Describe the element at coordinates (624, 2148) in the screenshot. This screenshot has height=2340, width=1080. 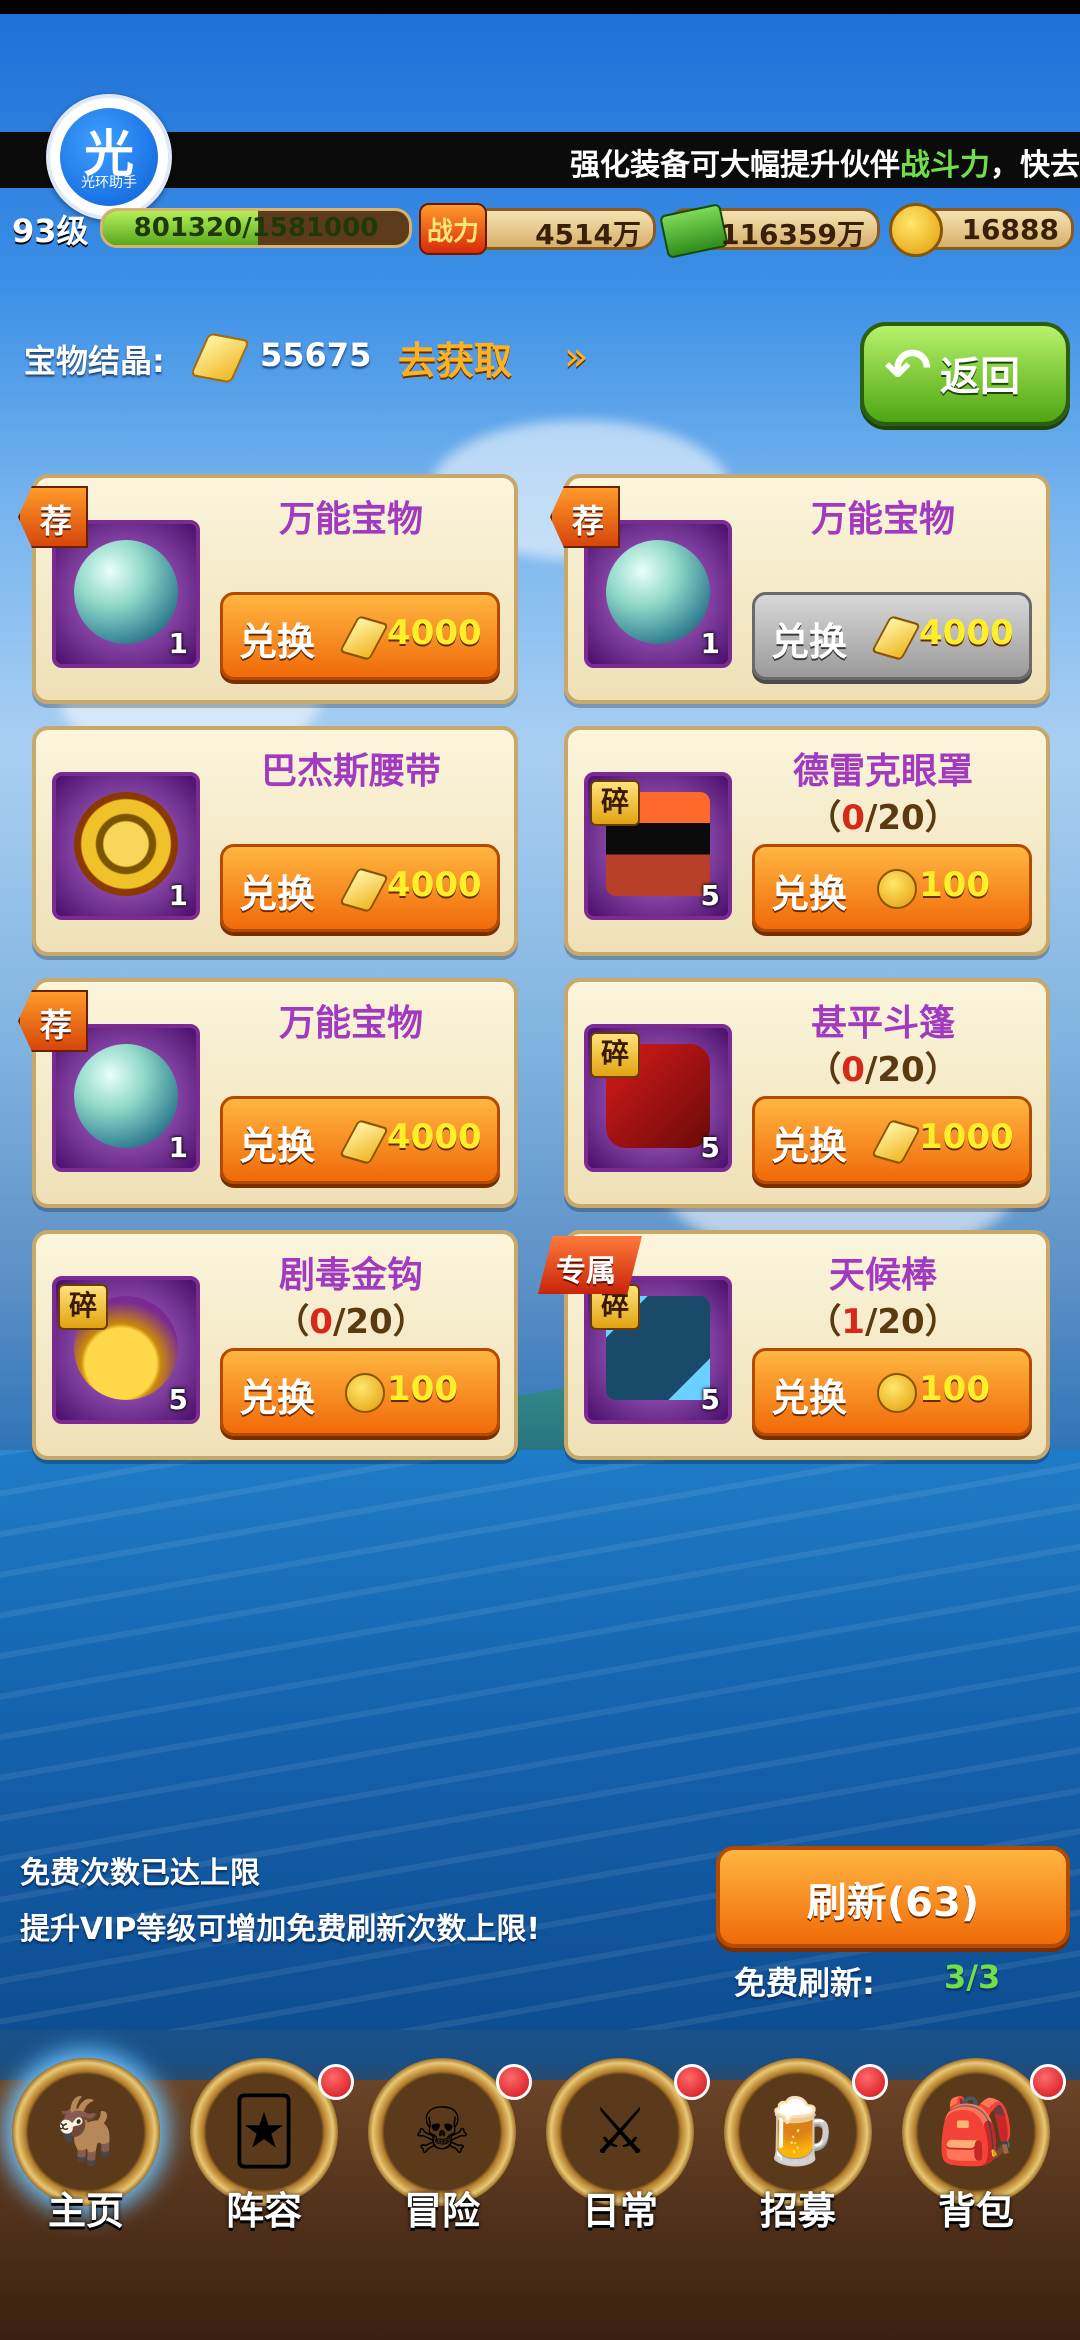
I see `nav-daily: ⚔ 日常` at that location.